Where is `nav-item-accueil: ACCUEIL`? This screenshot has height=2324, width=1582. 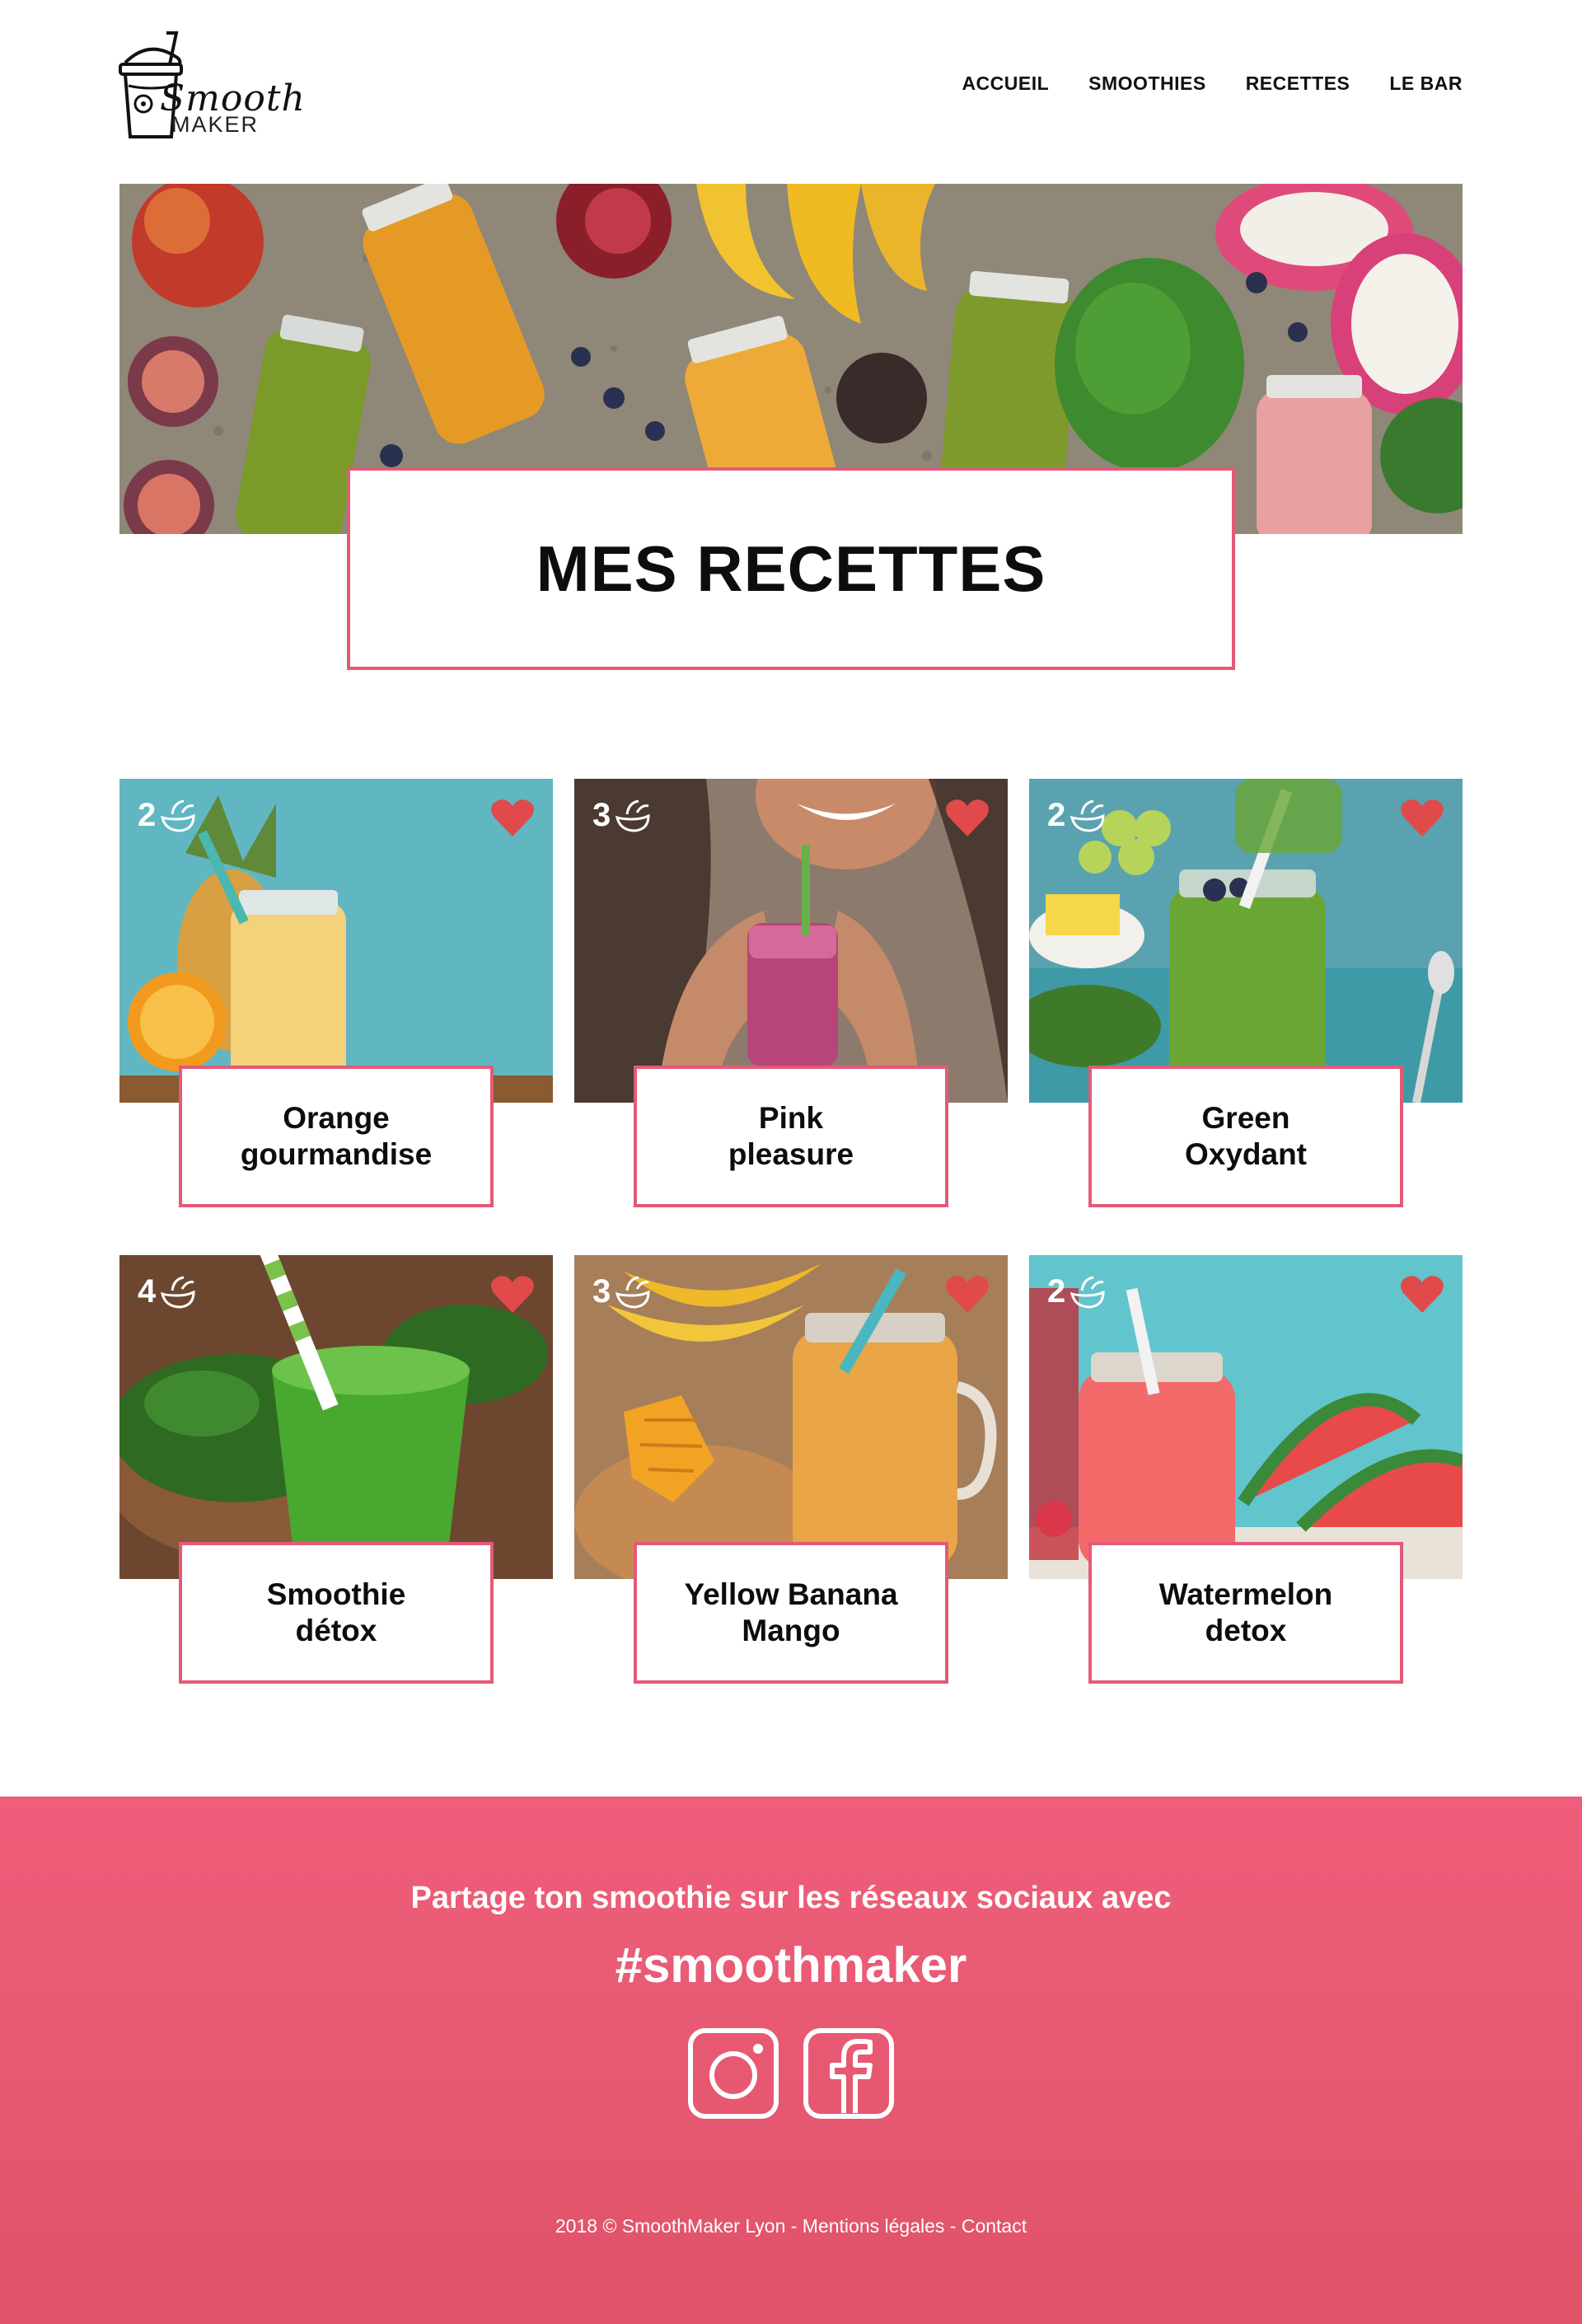
nav-item-accueil: ACCUEIL is located at coordinates (1005, 84).